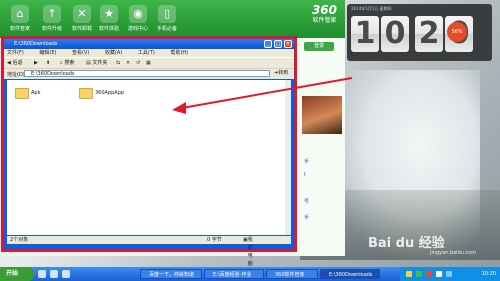 The image size is (500, 281). Describe the element at coordinates (17, 274) in the screenshot. I see `start-button: 开始` at that location.